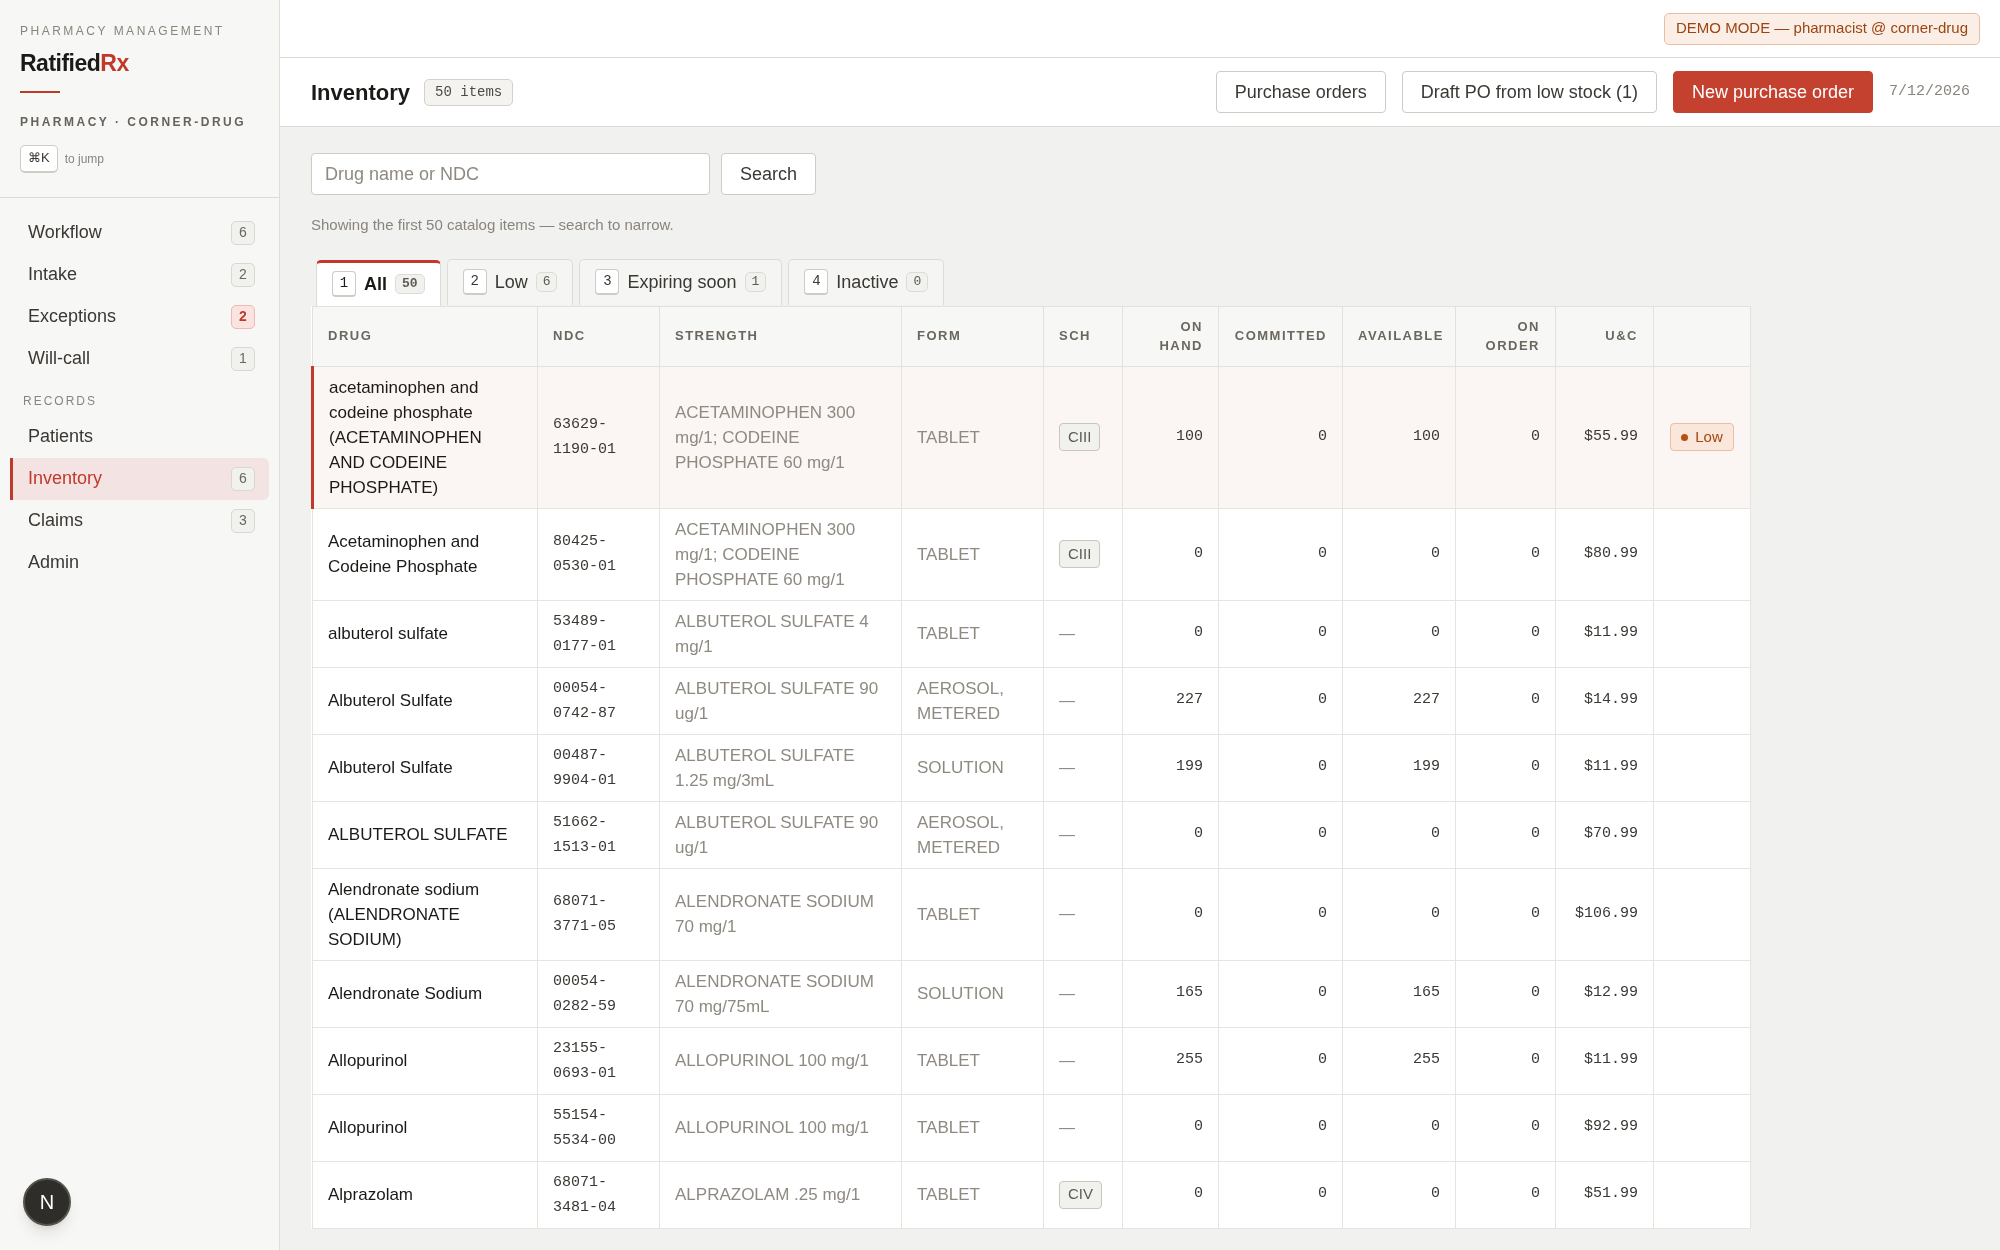  What do you see at coordinates (510, 174) in the screenshot?
I see `search-field: Drug name or NDC` at bounding box center [510, 174].